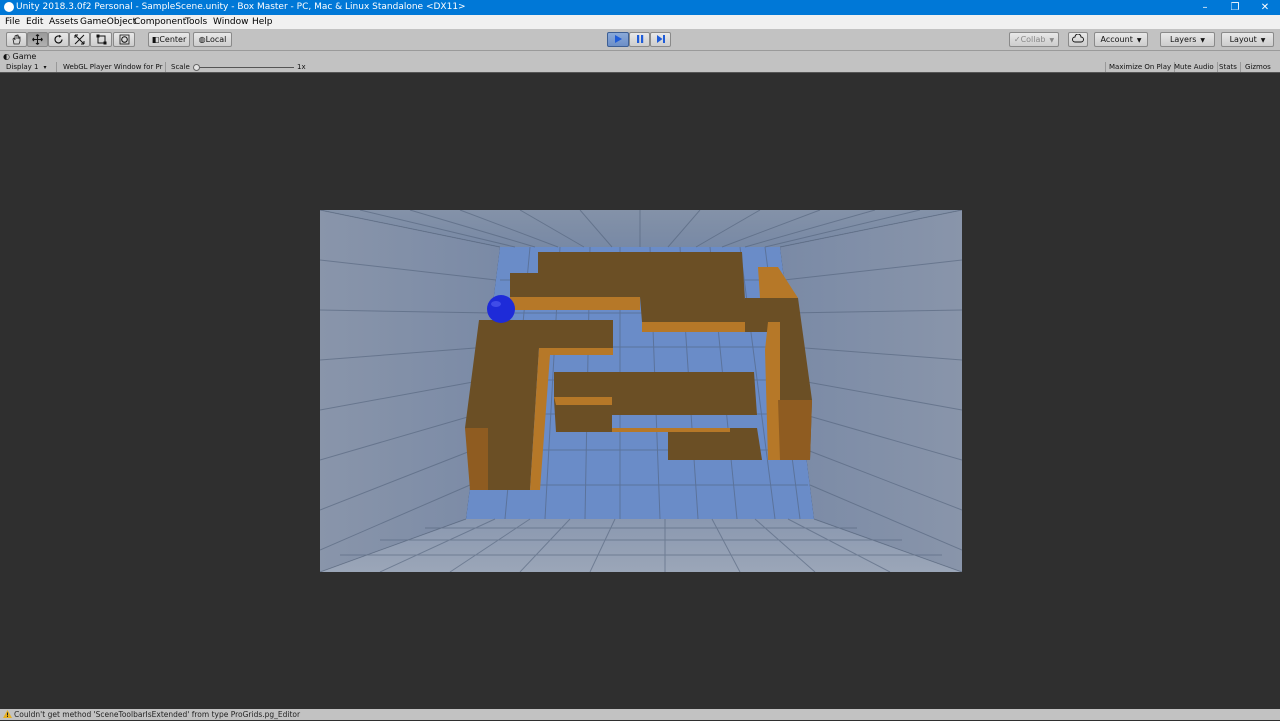 This screenshot has height=721, width=1280. I want to click on account-label: Account, so click(1116, 39).